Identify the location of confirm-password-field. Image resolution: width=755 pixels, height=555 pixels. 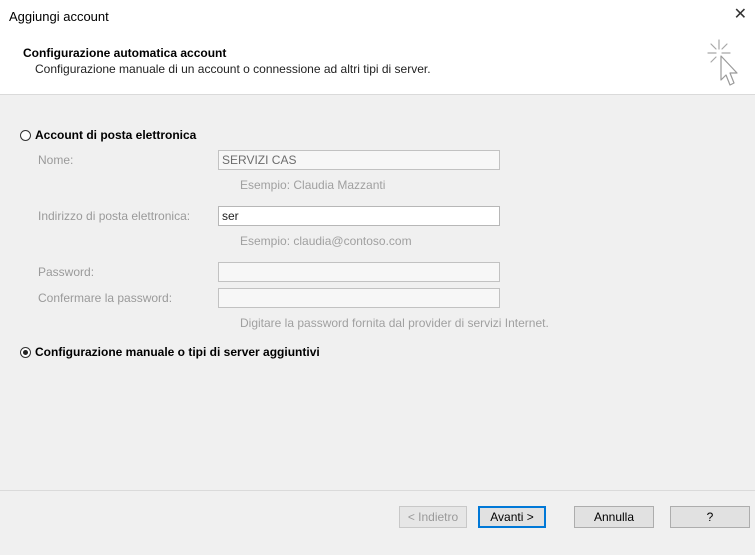
(359, 298).